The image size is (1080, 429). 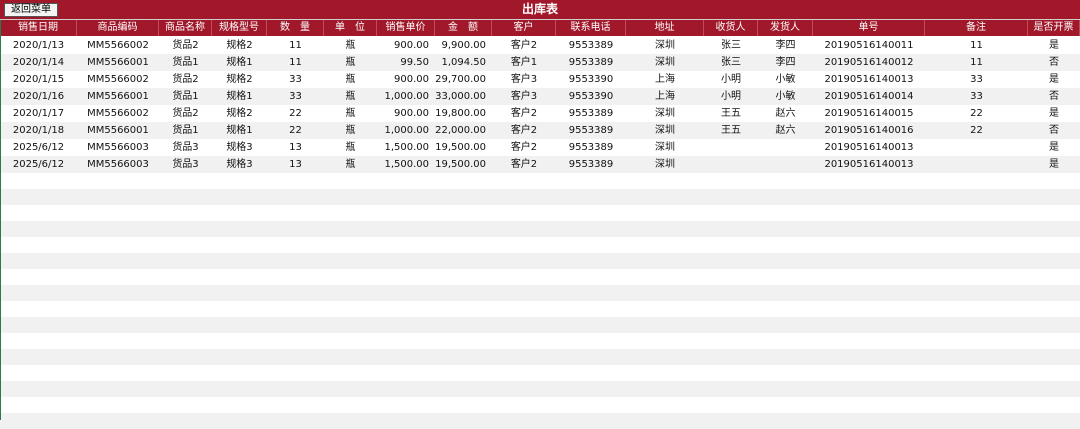 What do you see at coordinates (118, 28) in the screenshot?
I see `column-header-code: 商品编码` at bounding box center [118, 28].